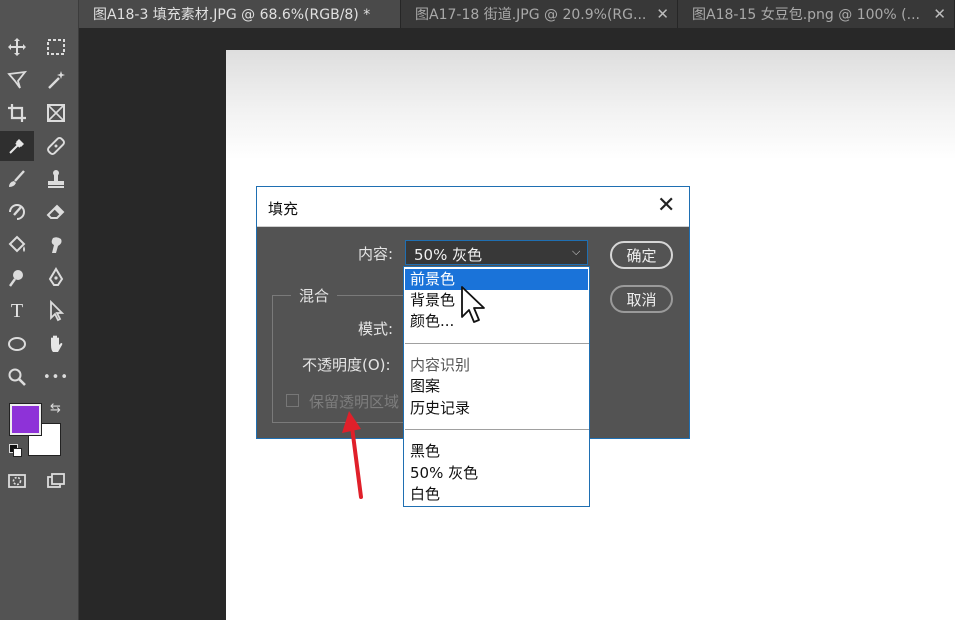  I want to click on tab-street: 图A17-18 街道.JPG @ 20.9%(RG... ✕, so click(539, 14).